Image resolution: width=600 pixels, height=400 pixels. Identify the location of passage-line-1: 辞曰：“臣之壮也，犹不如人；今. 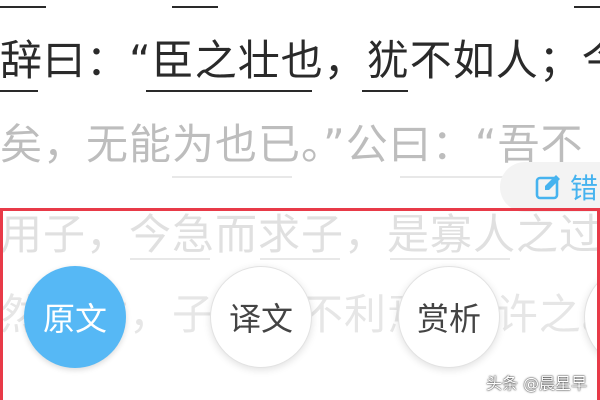
(300, 60).